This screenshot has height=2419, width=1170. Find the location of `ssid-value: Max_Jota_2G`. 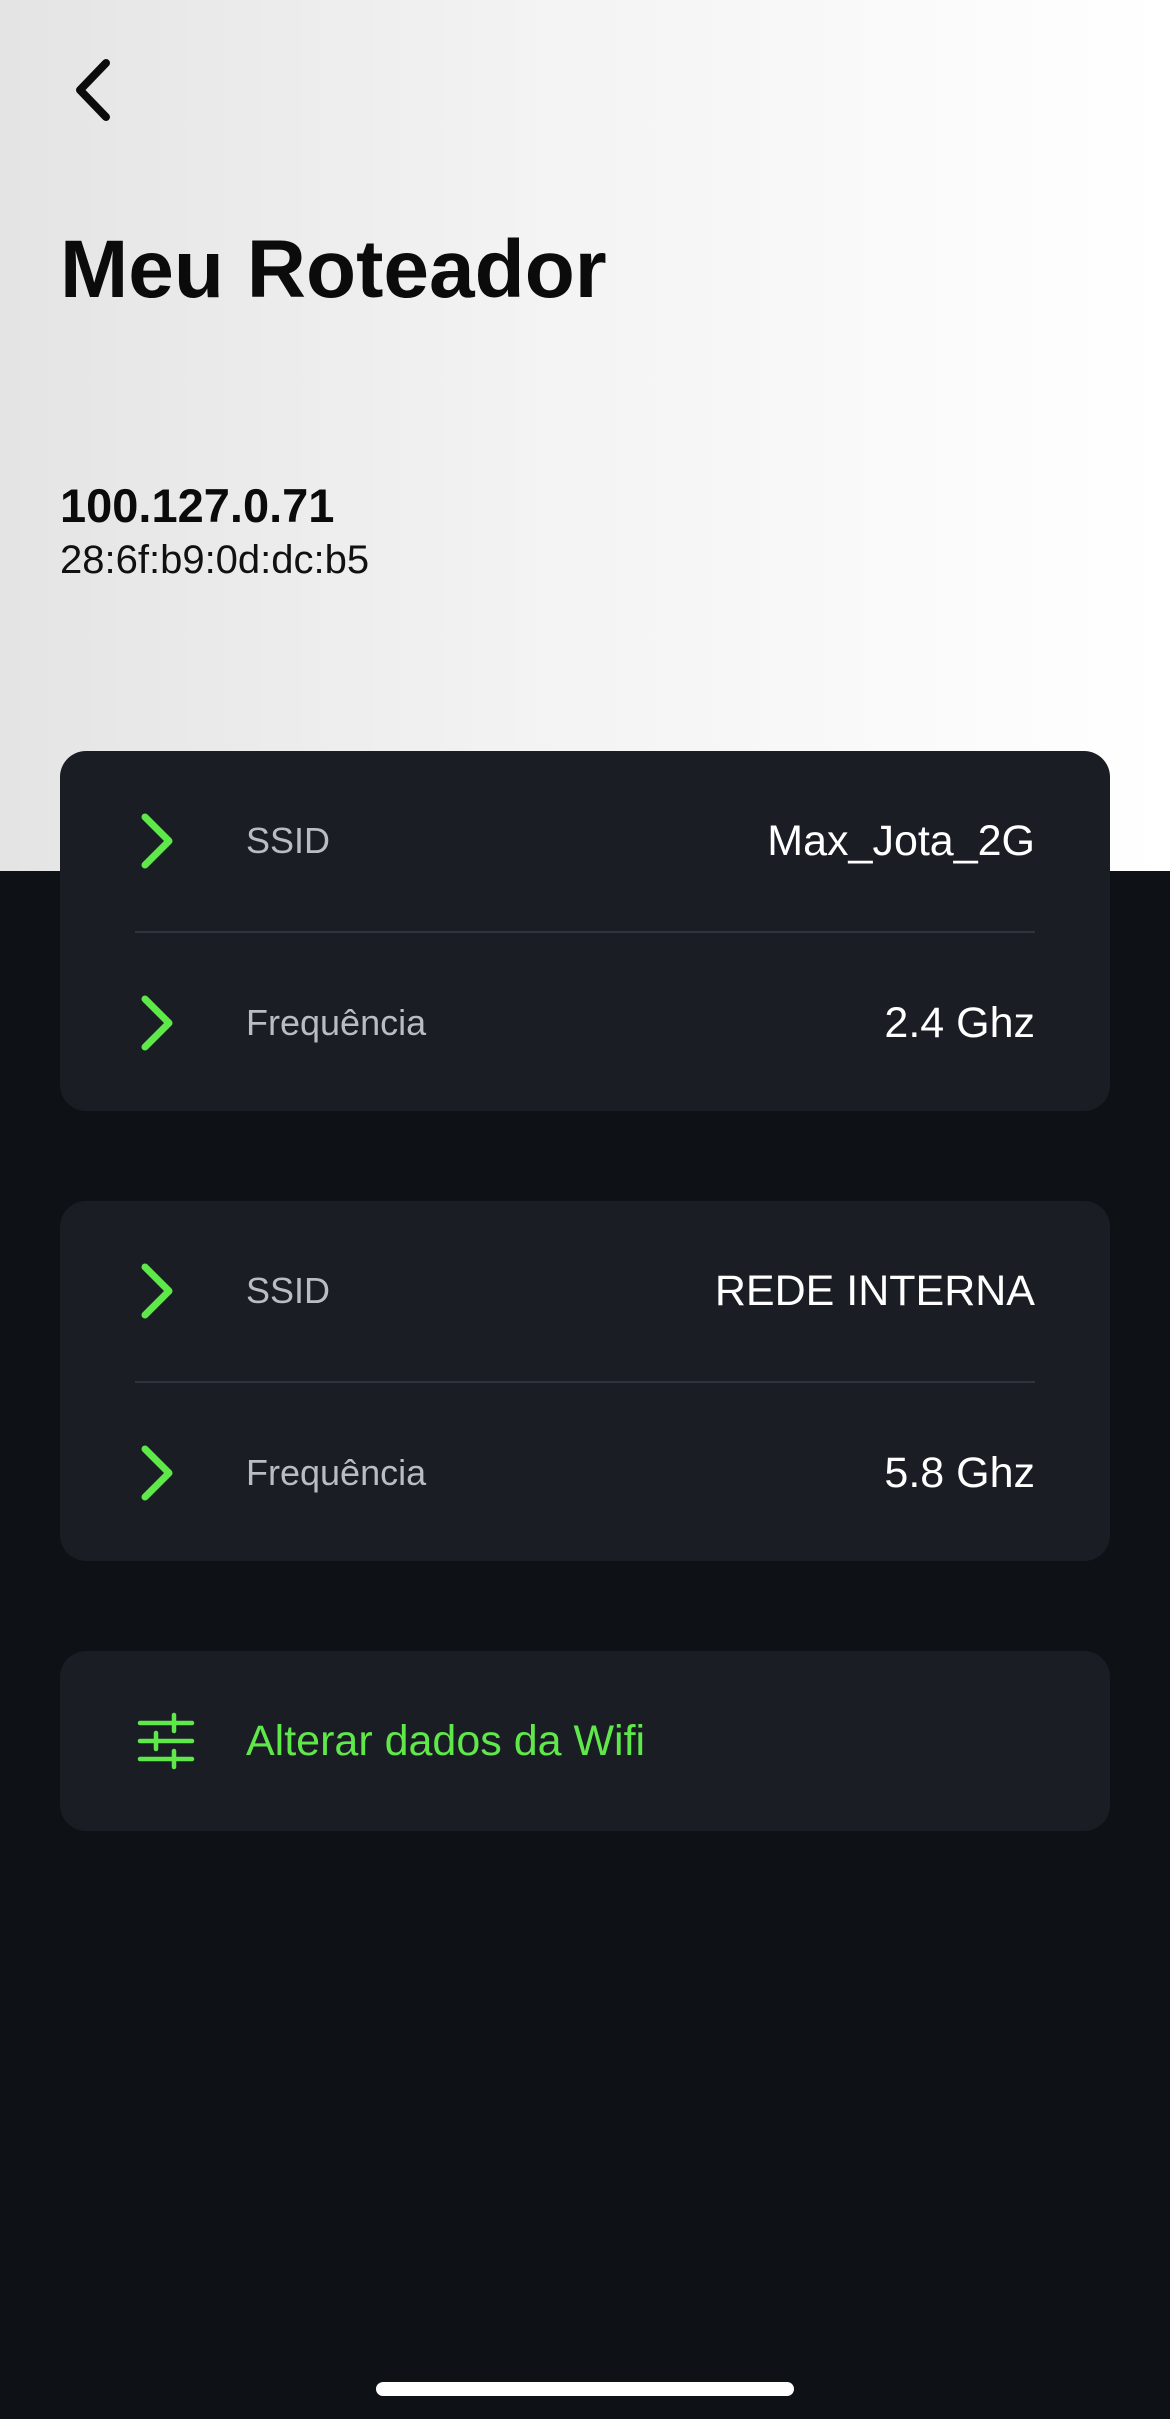

ssid-value: Max_Jota_2G is located at coordinates (901, 840).